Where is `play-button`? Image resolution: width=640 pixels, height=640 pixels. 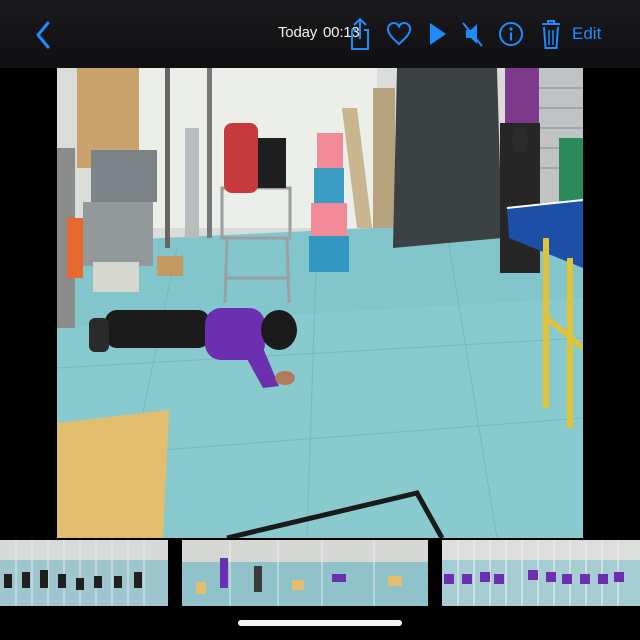
play-button is located at coordinates (437, 34).